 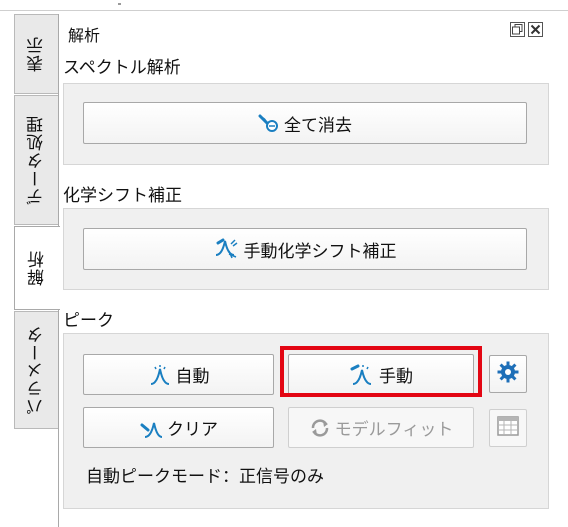 I want to click on panel-title: 解析, so click(x=84, y=35).